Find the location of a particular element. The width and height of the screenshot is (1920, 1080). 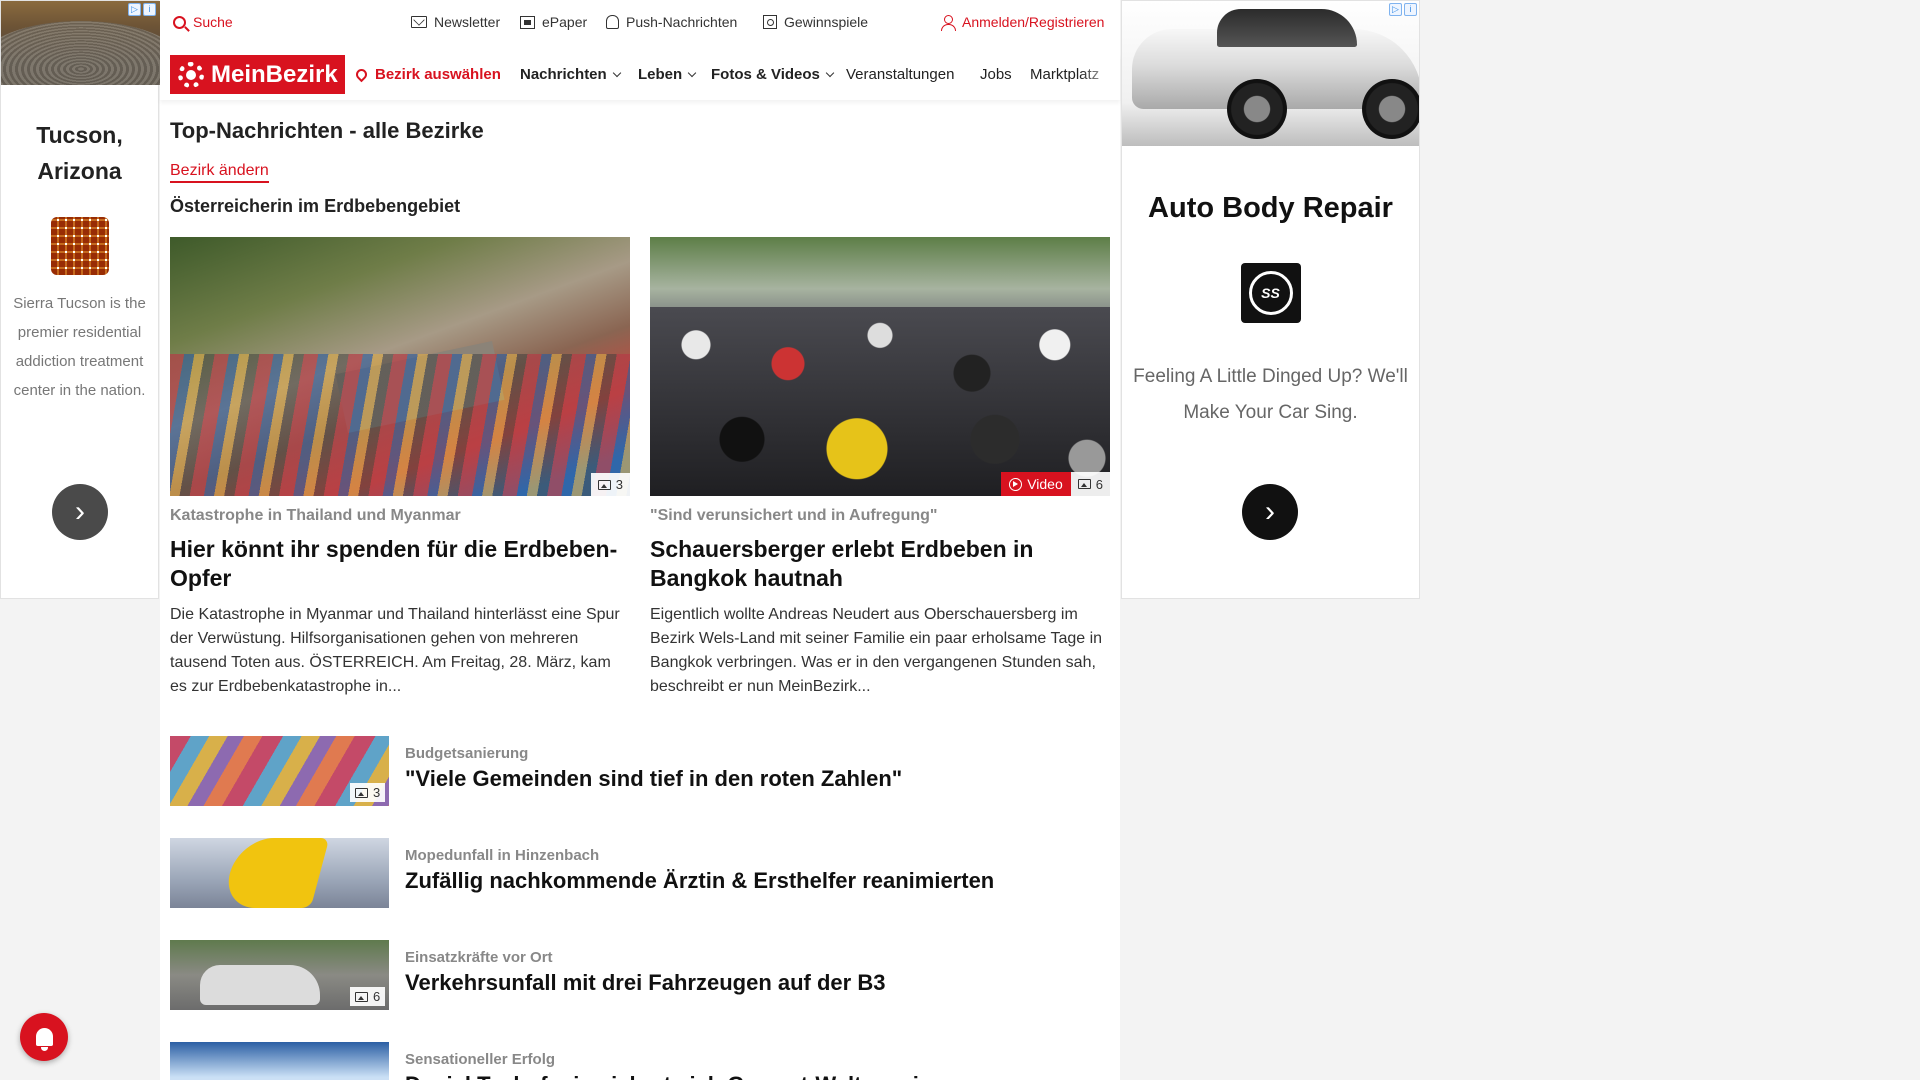

nav-item-fotos-videos: Fotos & Videos is located at coordinates (773, 74).